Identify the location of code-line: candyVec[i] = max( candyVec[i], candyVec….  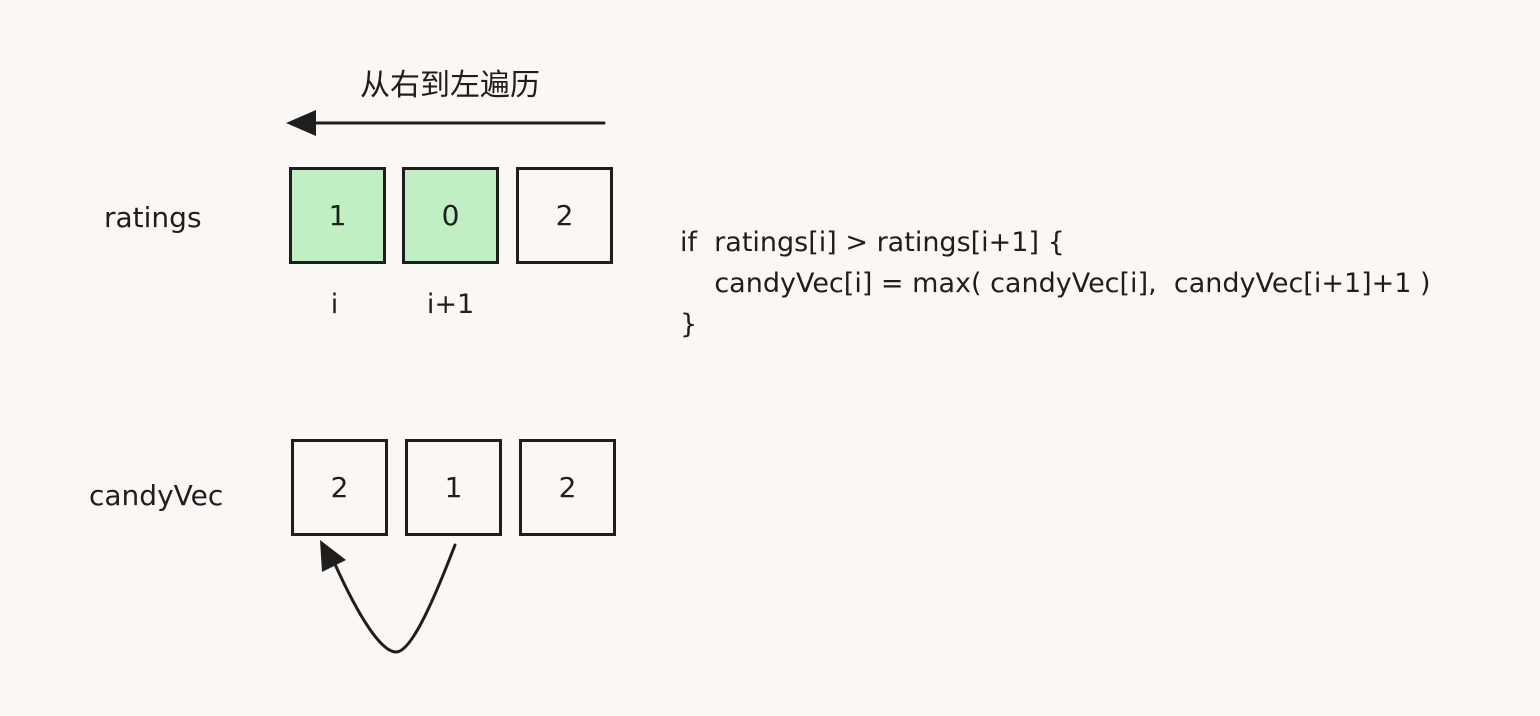
(1055, 283).